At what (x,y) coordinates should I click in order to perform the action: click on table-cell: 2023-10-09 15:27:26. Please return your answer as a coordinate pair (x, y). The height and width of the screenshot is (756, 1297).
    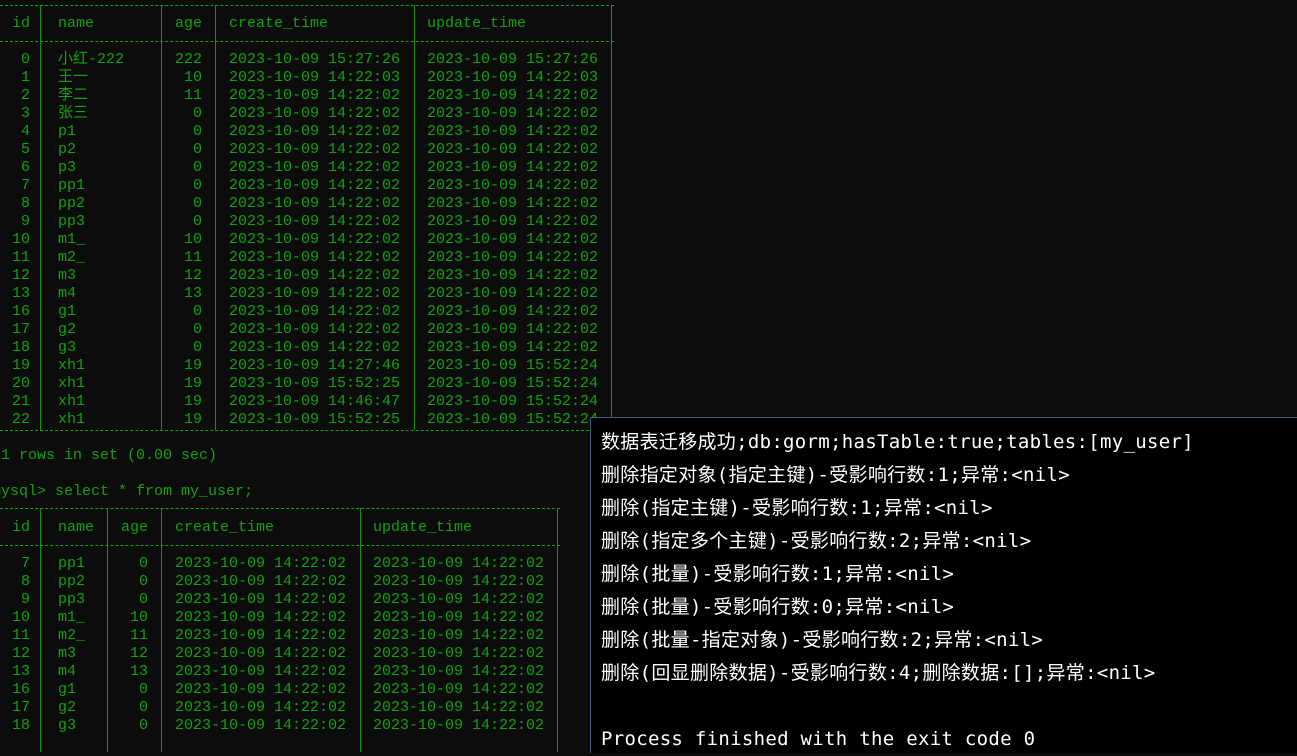
    Looking at the image, I should click on (315, 59).